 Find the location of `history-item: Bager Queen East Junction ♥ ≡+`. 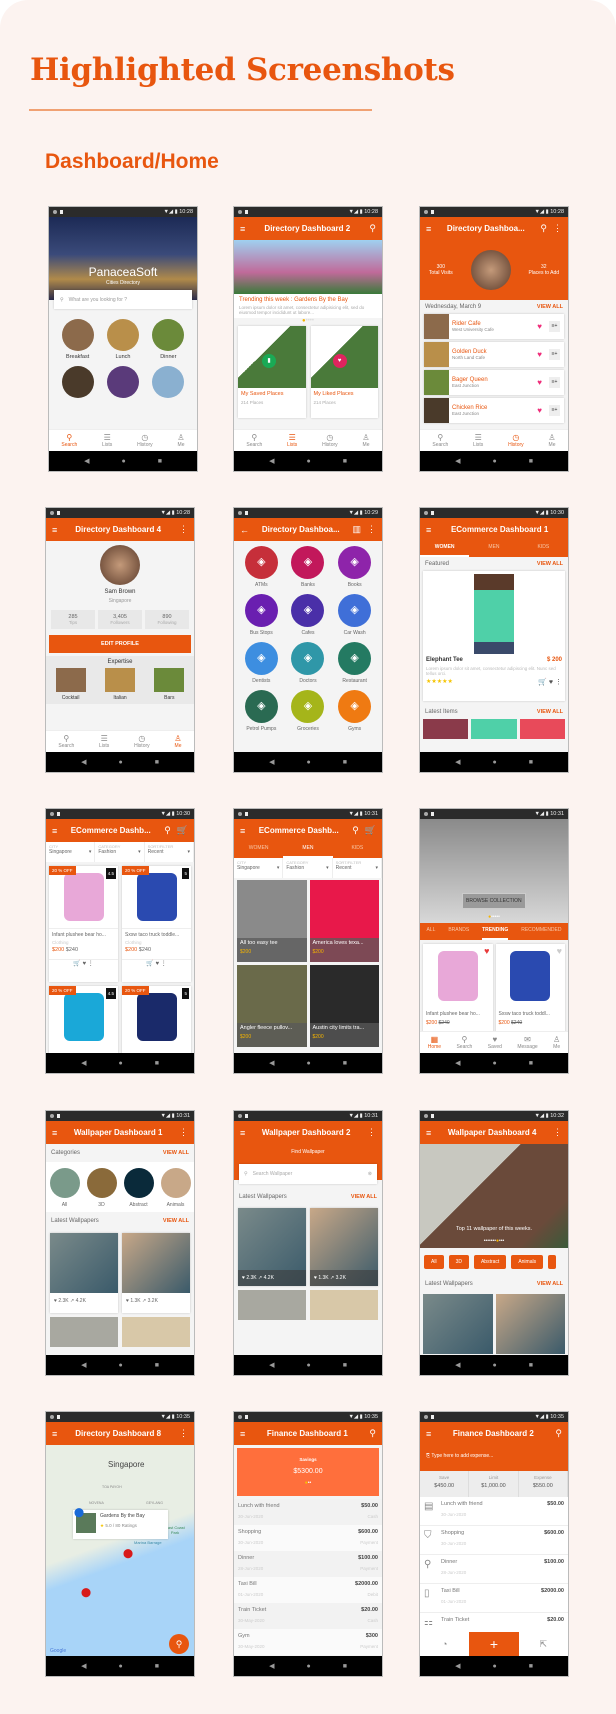

history-item: Bager Queen East Junction ♥ ≡+ is located at coordinates (494, 382).